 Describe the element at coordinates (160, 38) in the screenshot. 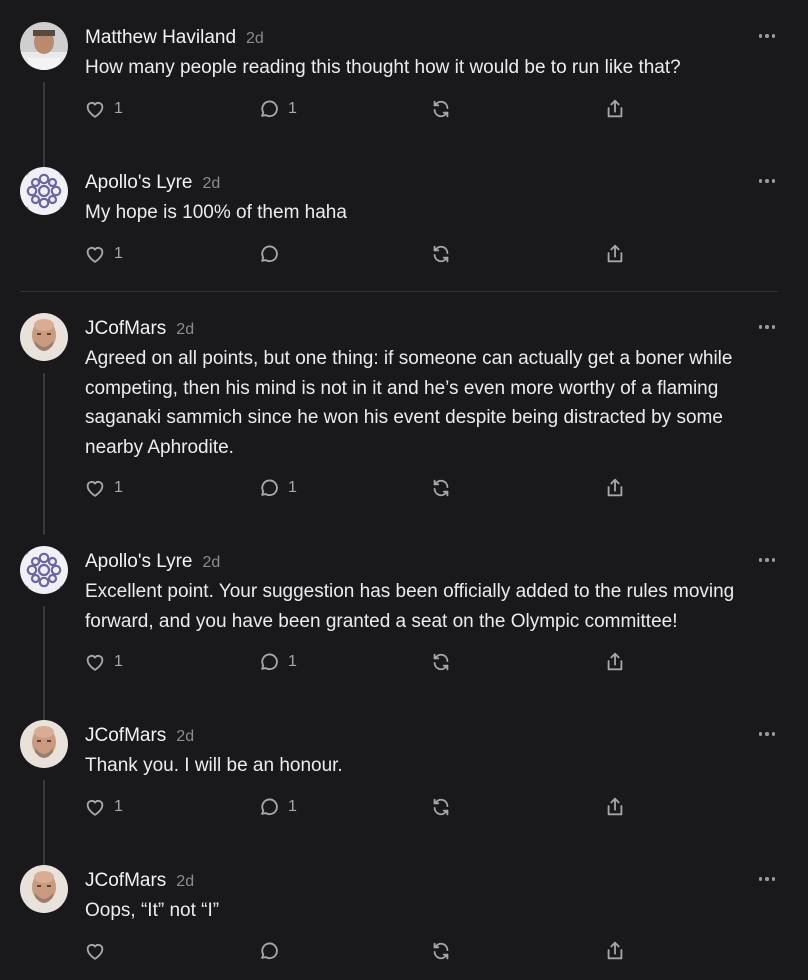

I see `author-name: Matthew Haviland` at that location.